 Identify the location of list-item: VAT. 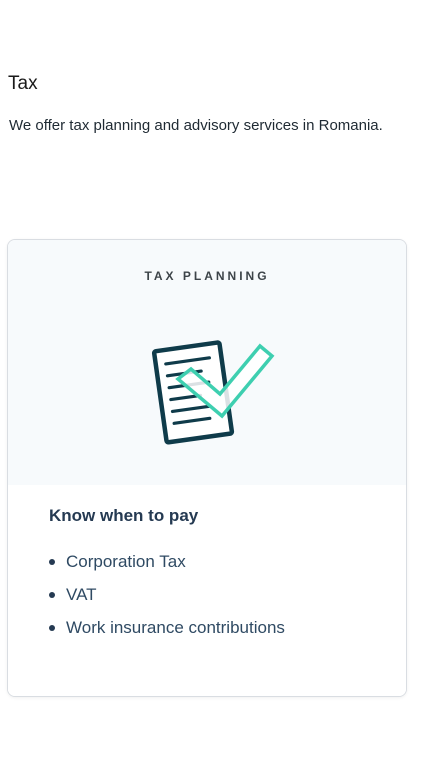
(167, 595).